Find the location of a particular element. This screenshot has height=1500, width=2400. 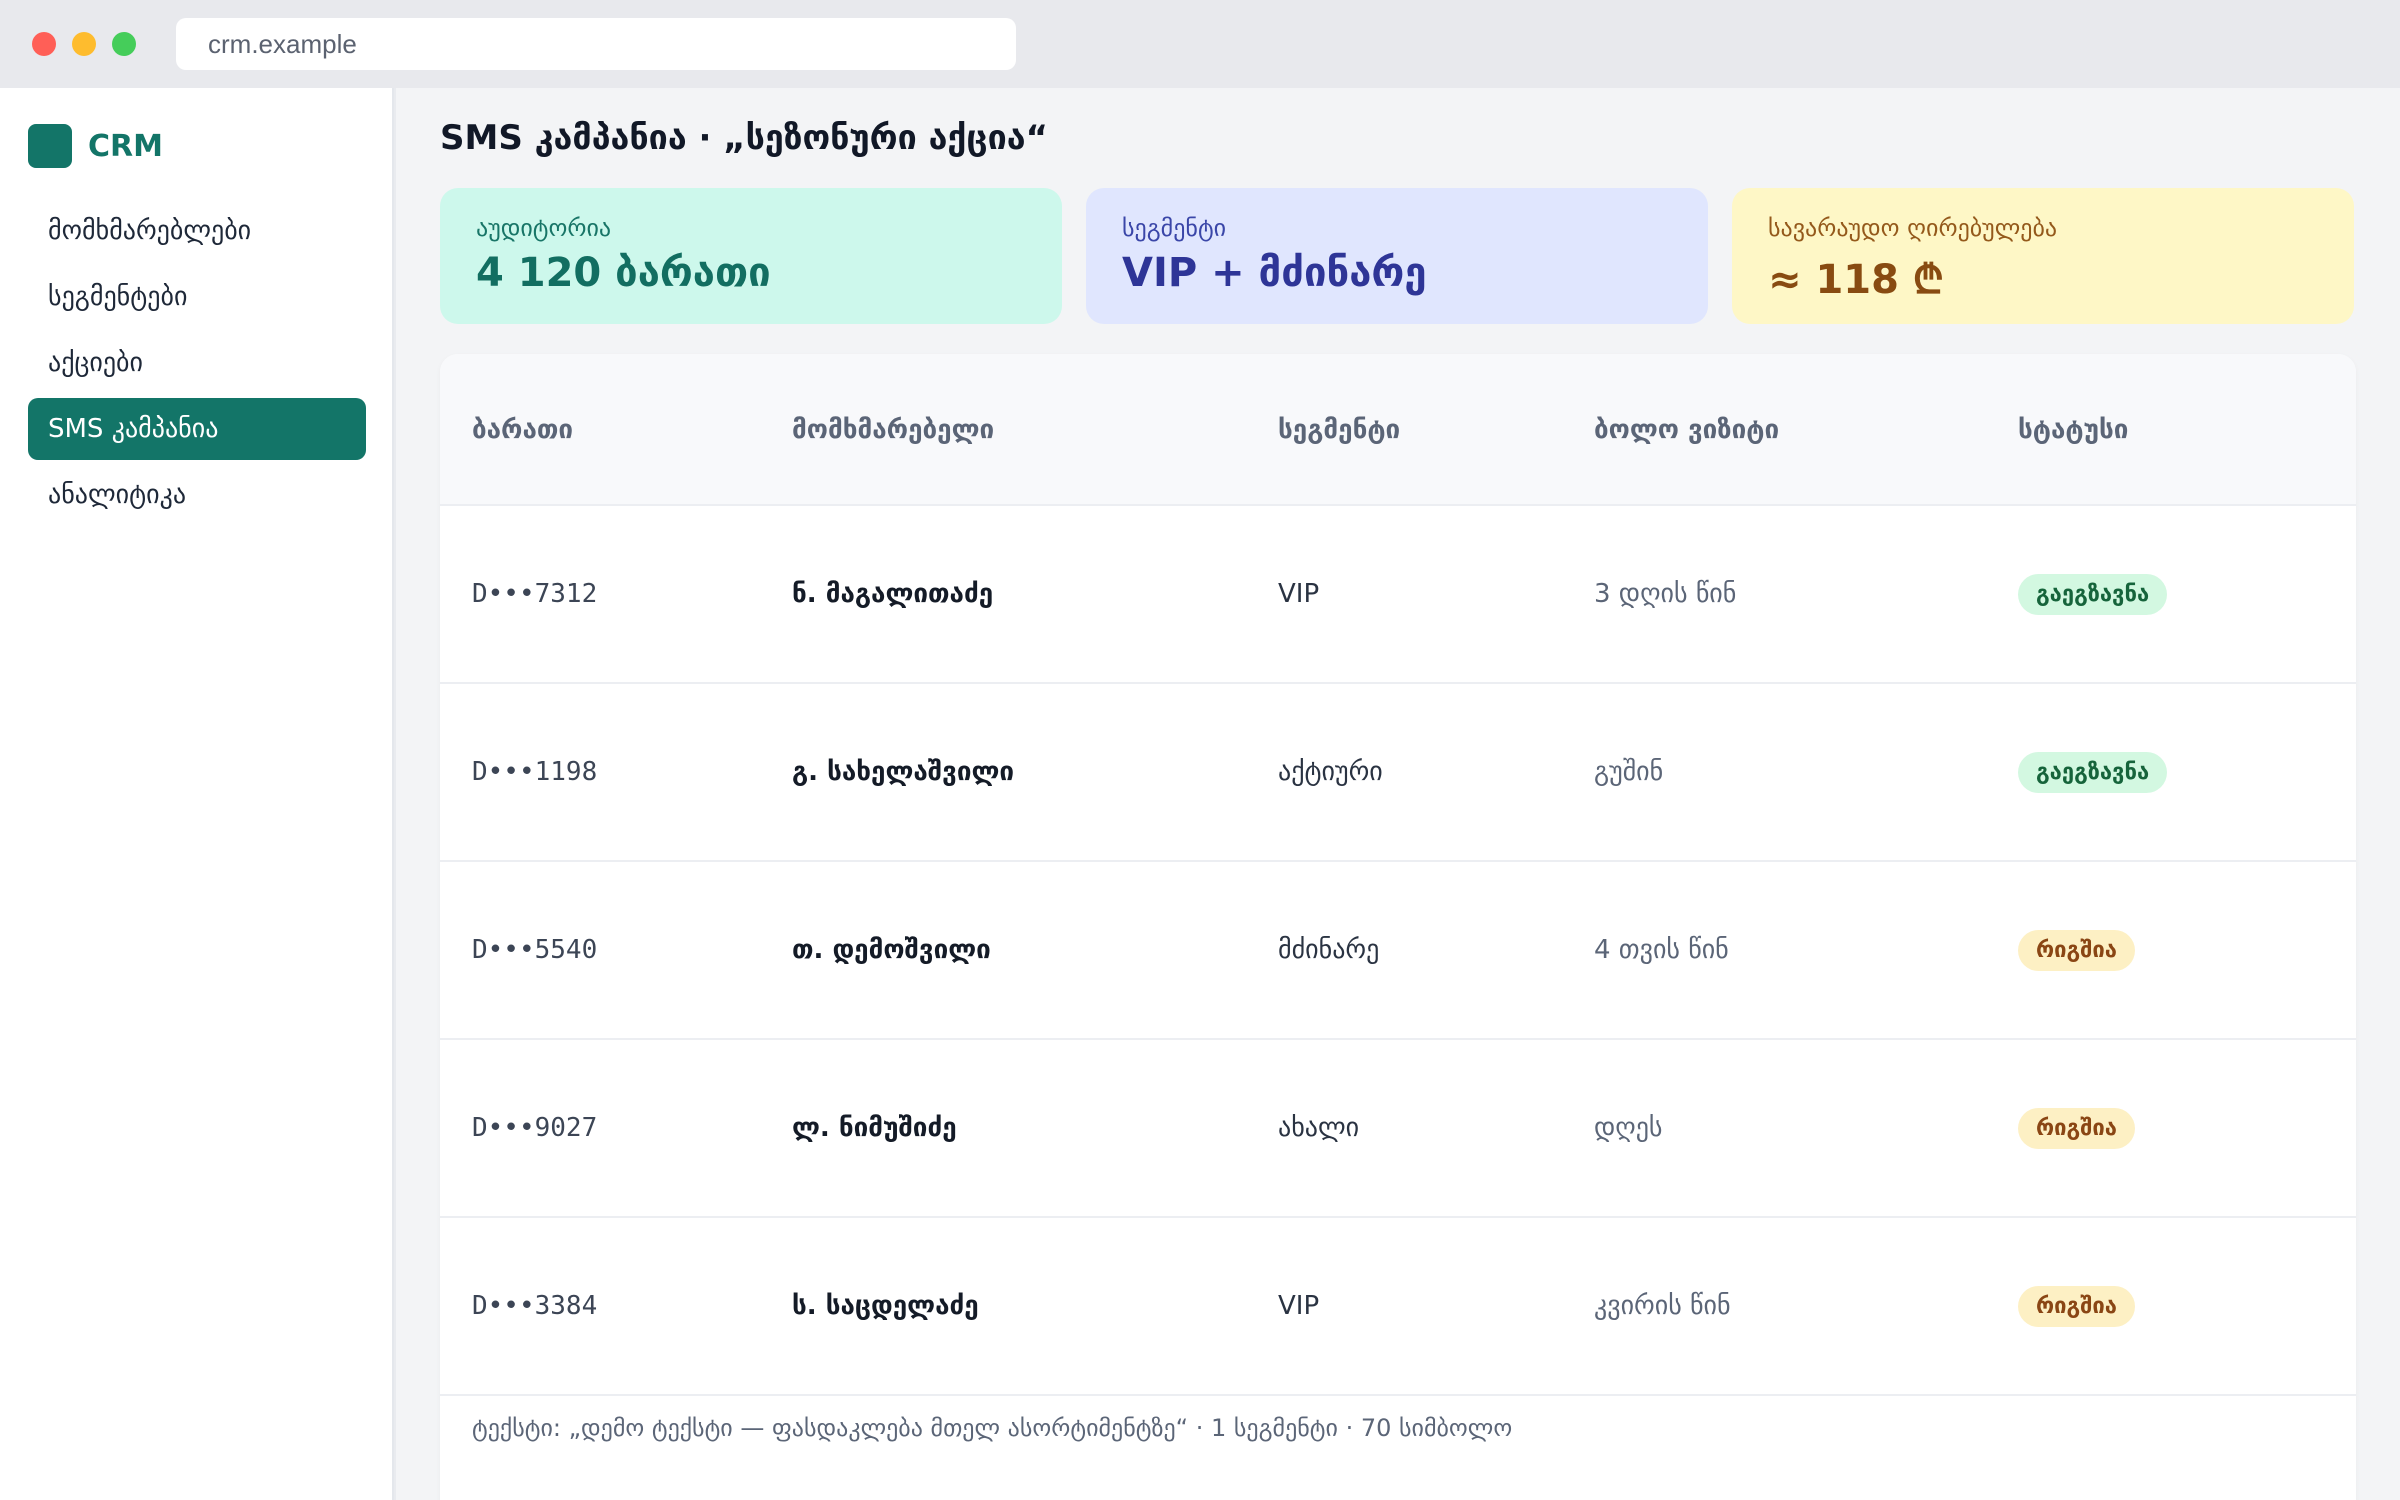

estimated-cost-label: სავარაუდო ღირებულება is located at coordinates (1913, 228).